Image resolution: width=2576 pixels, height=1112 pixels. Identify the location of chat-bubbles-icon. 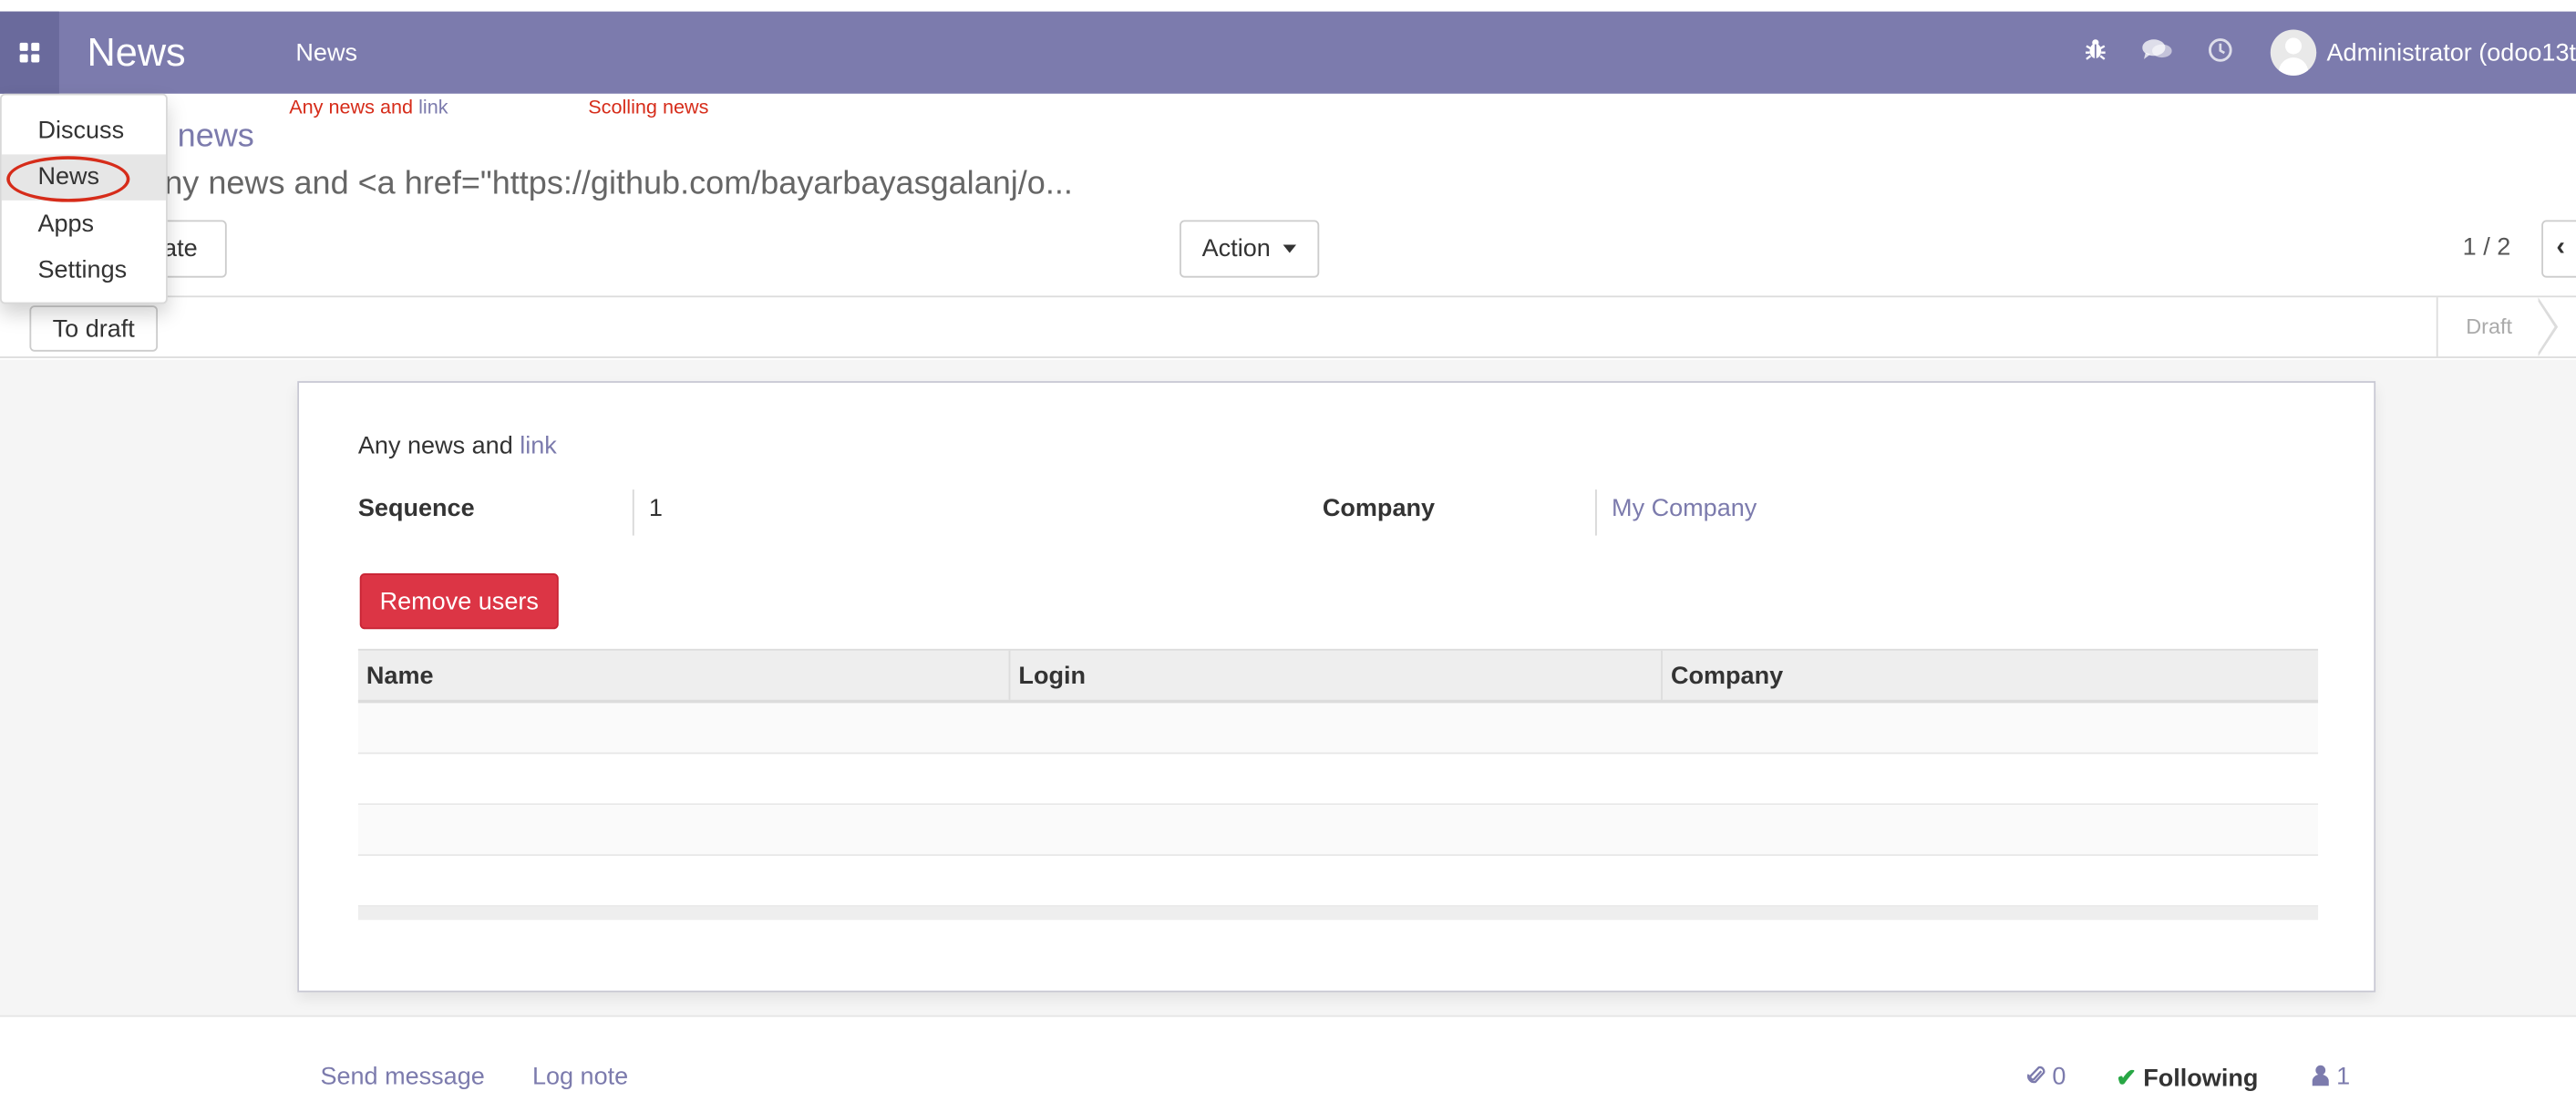
(2158, 52).